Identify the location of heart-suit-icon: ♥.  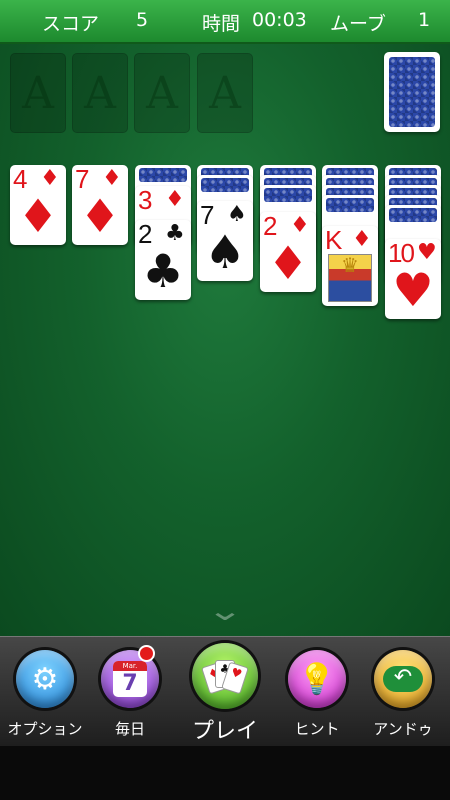
(413, 290).